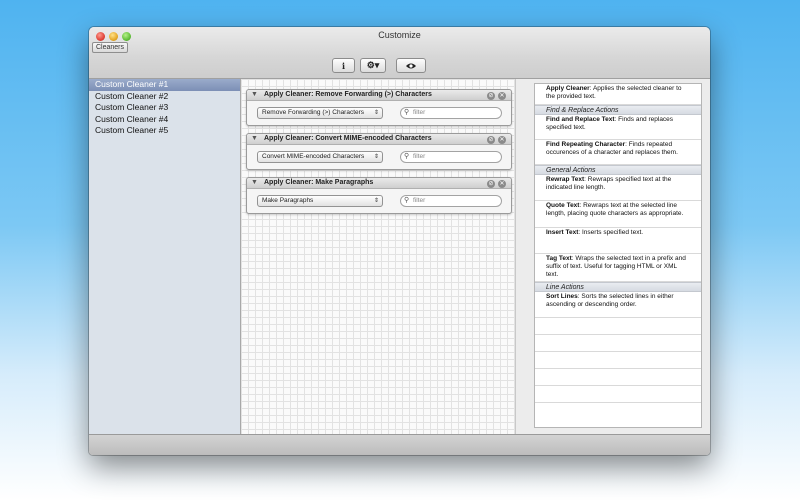  I want to click on preview-button, so click(411, 65).